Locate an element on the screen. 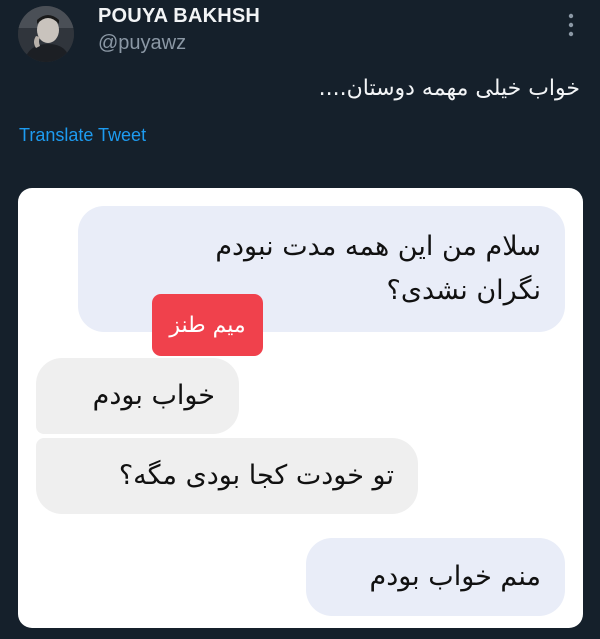 Image resolution: width=600 pixels, height=639 pixels. display-name: POUYA BAKHSH is located at coordinates (179, 16).